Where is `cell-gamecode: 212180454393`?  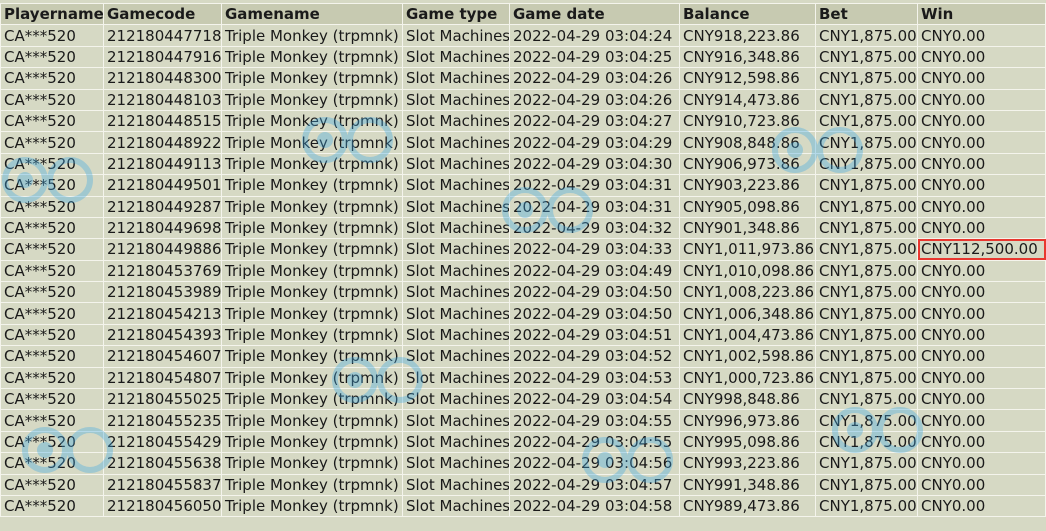 cell-gamecode: 212180454393 is located at coordinates (162, 335).